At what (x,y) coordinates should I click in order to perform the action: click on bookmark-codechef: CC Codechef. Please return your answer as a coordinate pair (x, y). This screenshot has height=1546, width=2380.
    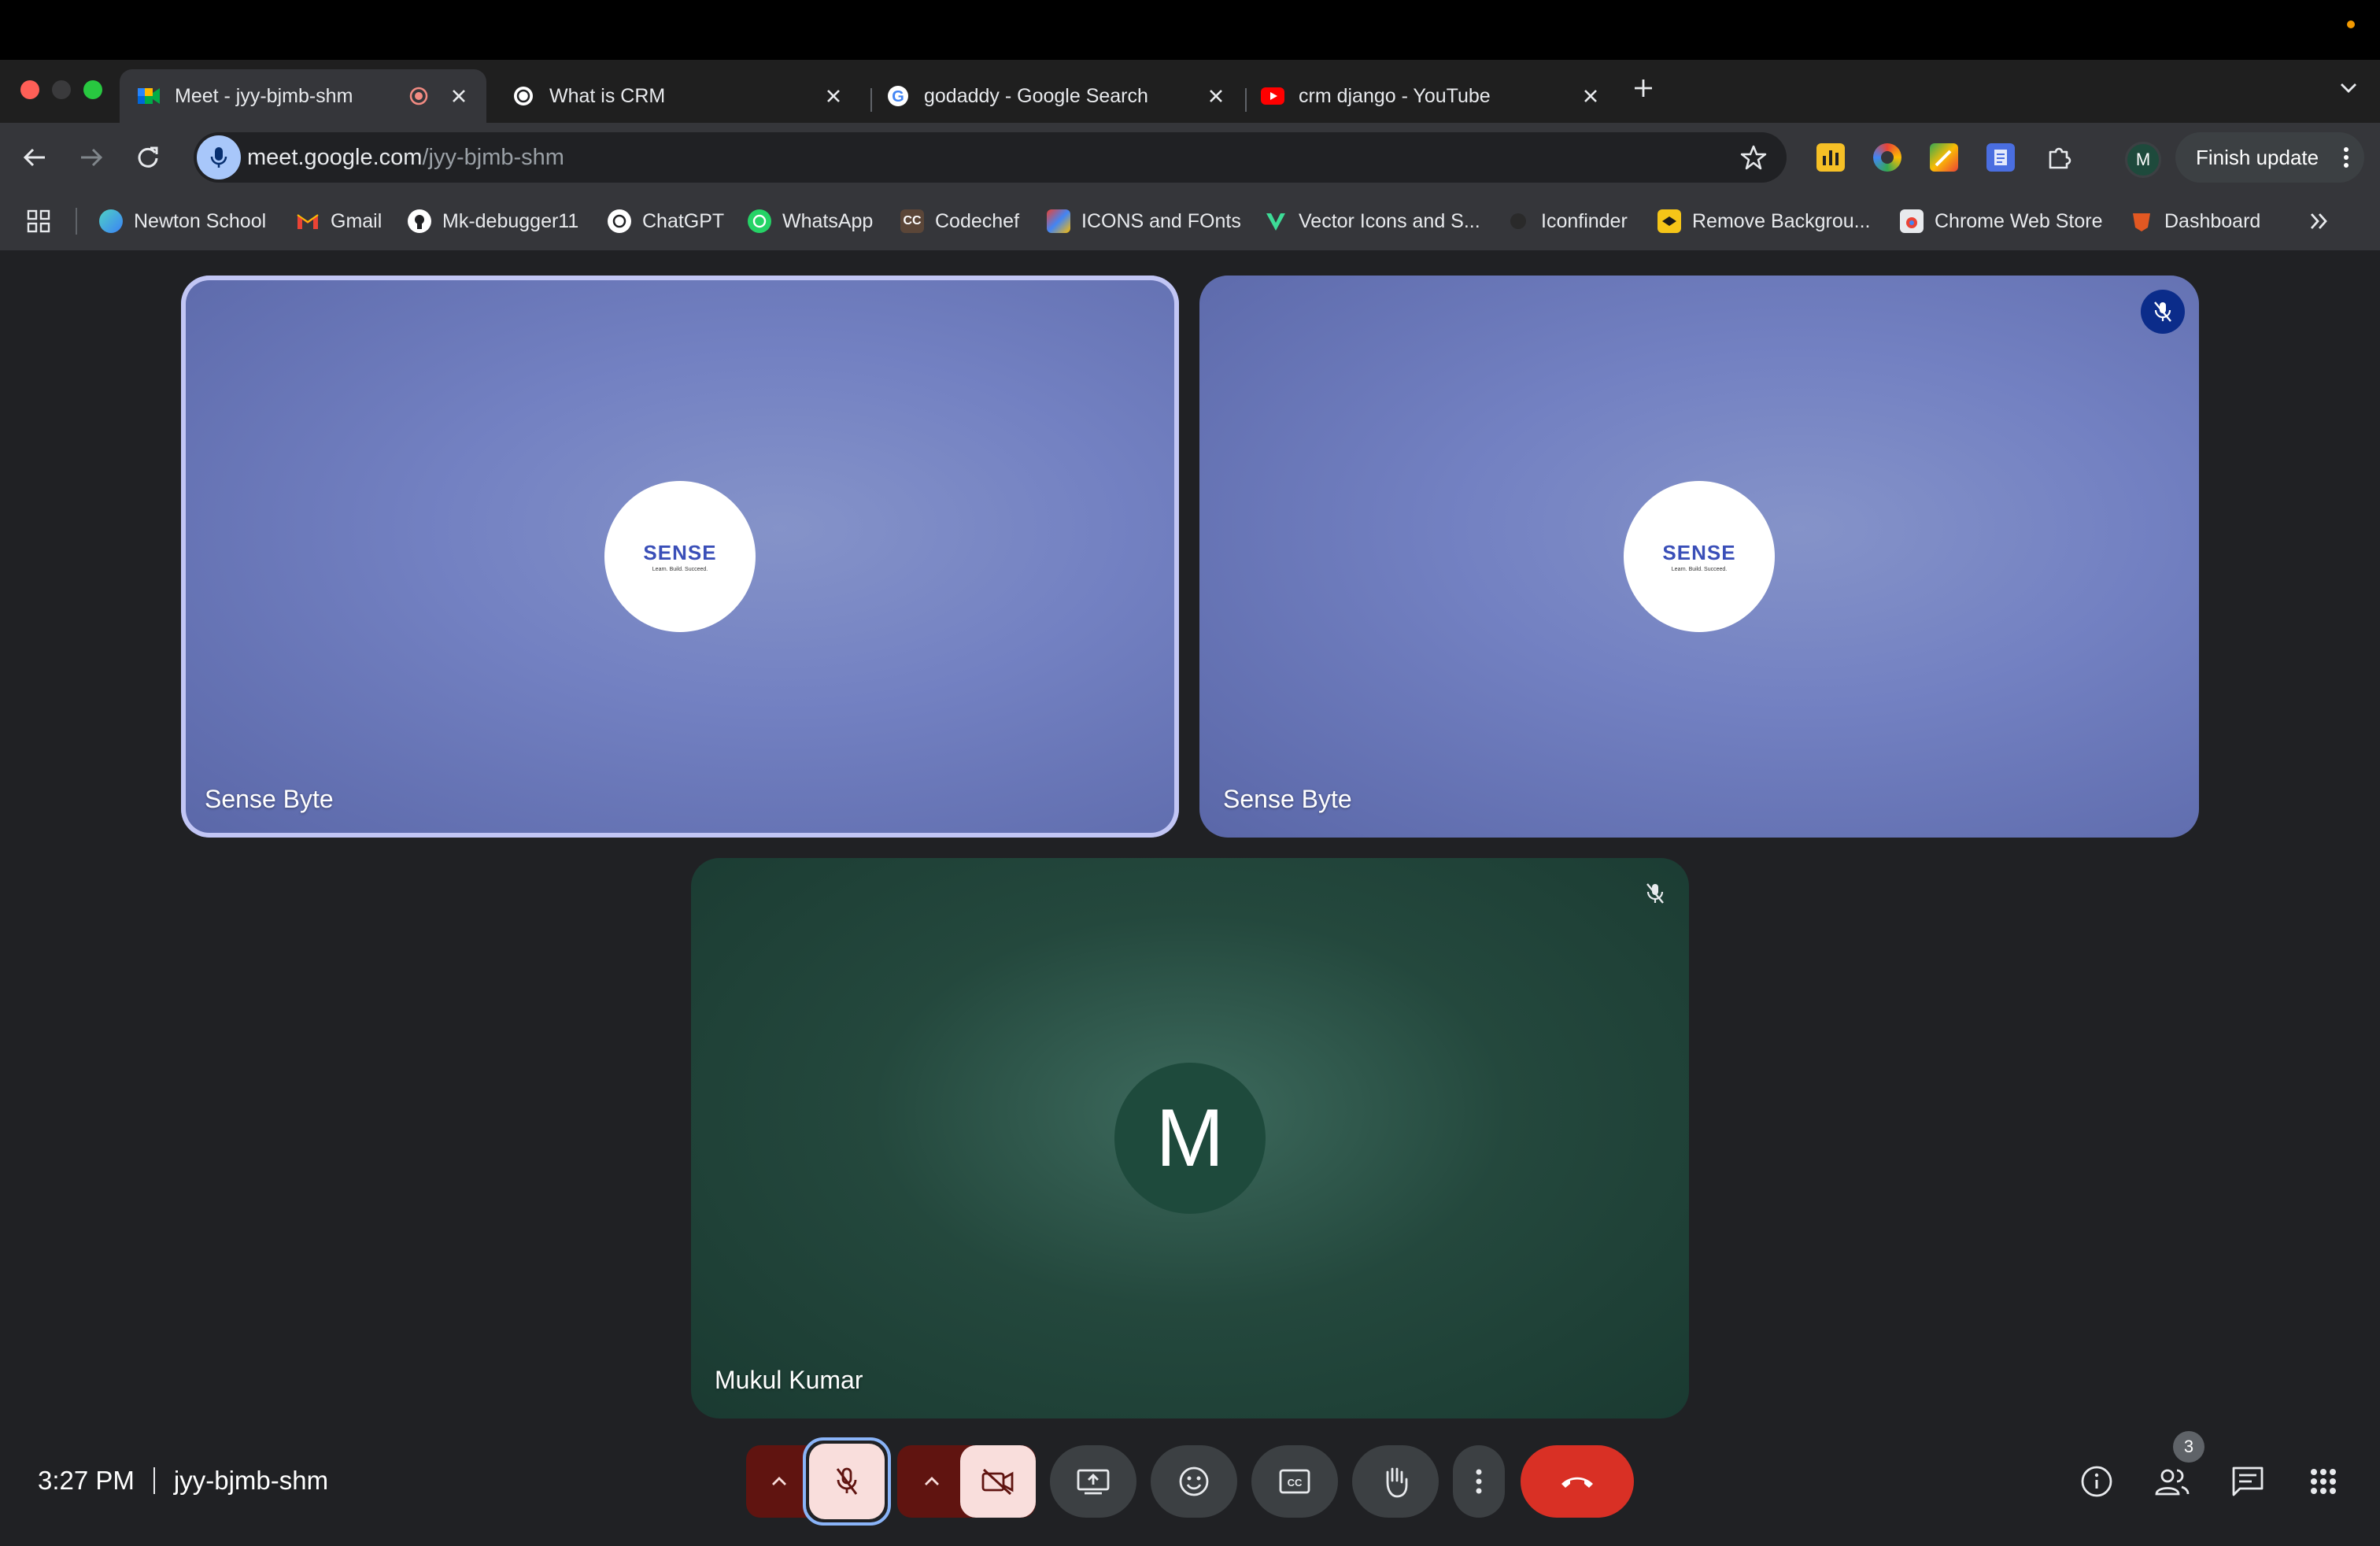
    Looking at the image, I should click on (959, 221).